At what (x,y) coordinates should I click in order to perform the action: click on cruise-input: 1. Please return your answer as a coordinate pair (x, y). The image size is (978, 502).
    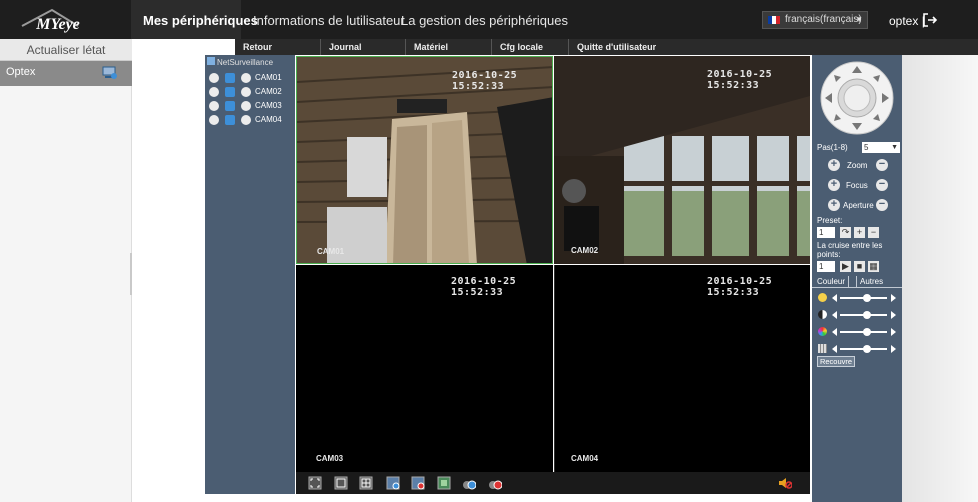
    Looking at the image, I should click on (826, 266).